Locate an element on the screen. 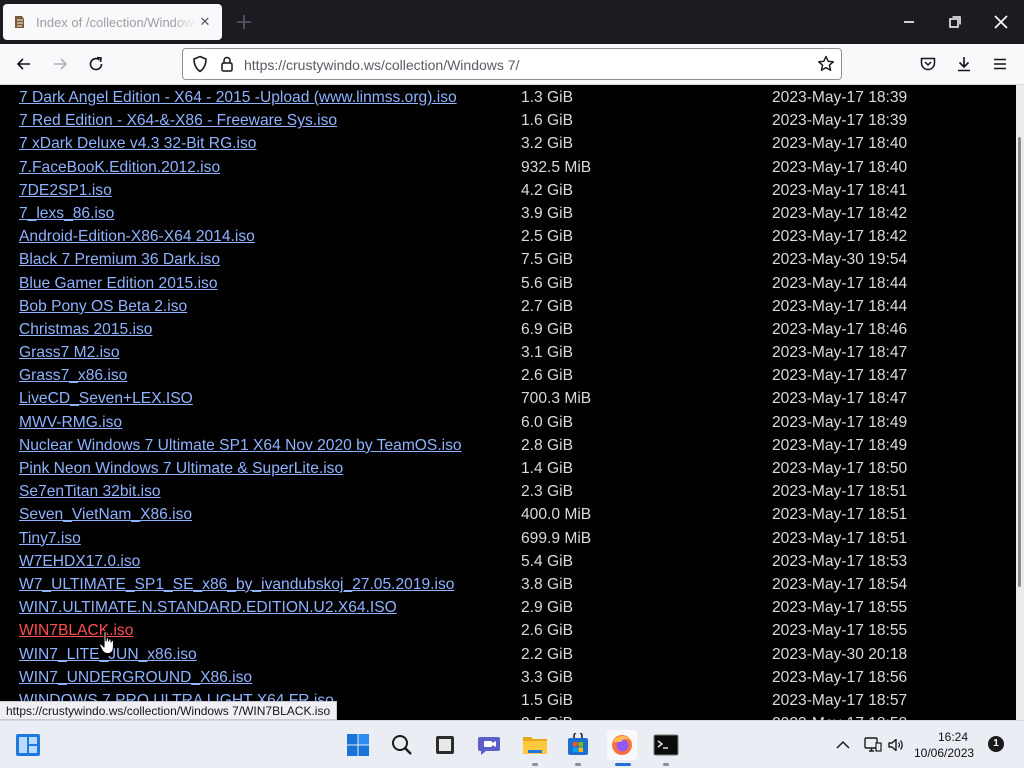  file-link: W7EHDX17.0.iso is located at coordinates (79, 561).